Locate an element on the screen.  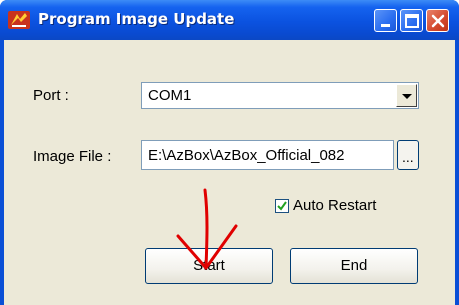
auto-restart-label: Auto Restart is located at coordinates (334, 205).